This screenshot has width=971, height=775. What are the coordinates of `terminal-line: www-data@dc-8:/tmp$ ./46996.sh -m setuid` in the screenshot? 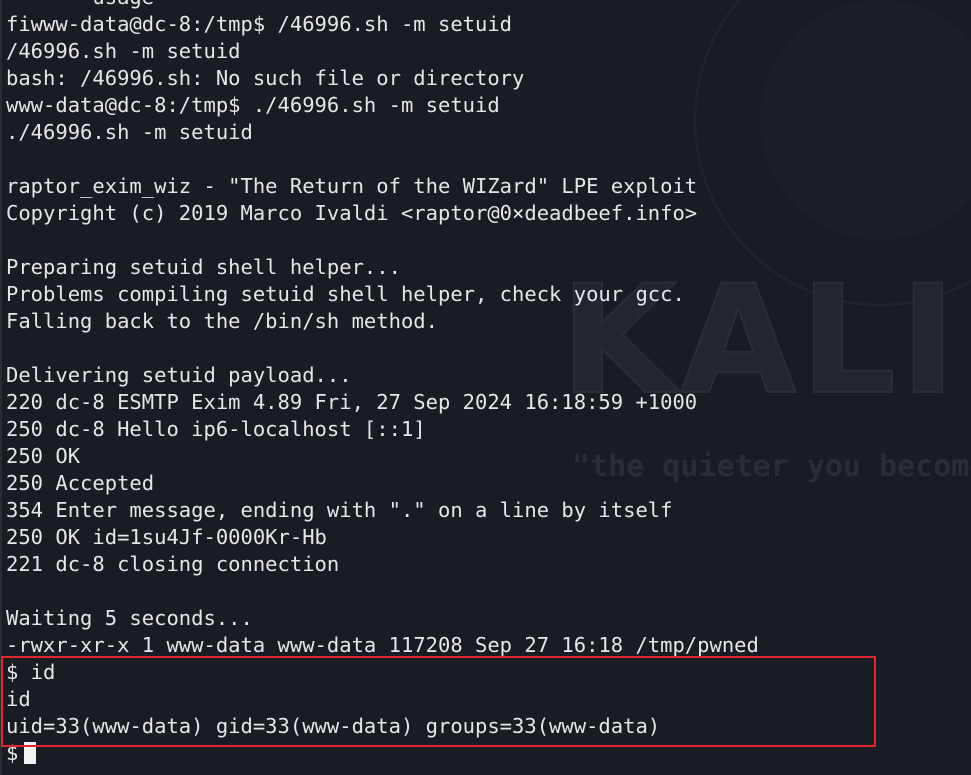 It's located at (253, 105).